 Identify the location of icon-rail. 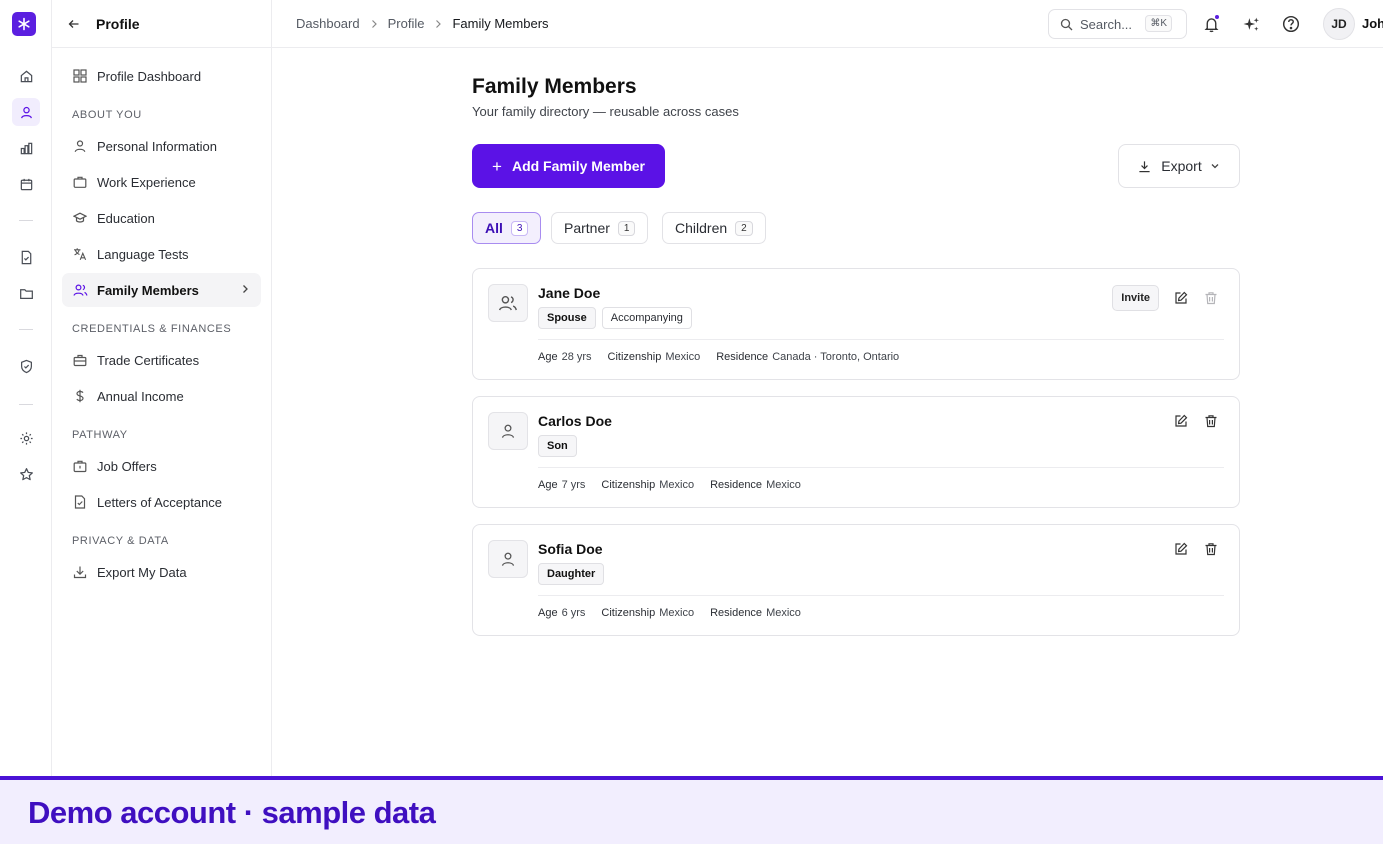
(26, 388).